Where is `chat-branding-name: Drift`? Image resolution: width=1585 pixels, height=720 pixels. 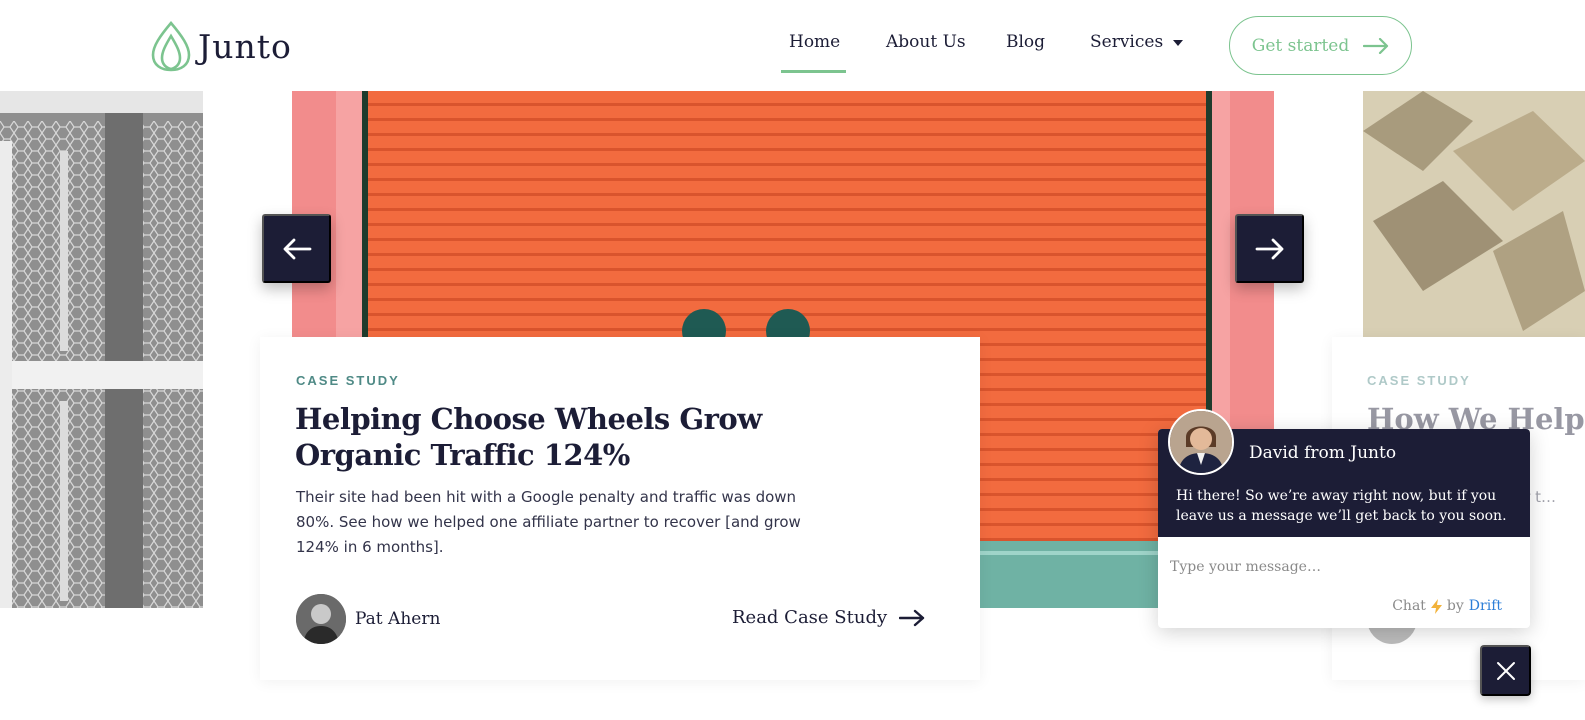
chat-branding-name: Drift is located at coordinates (1485, 606).